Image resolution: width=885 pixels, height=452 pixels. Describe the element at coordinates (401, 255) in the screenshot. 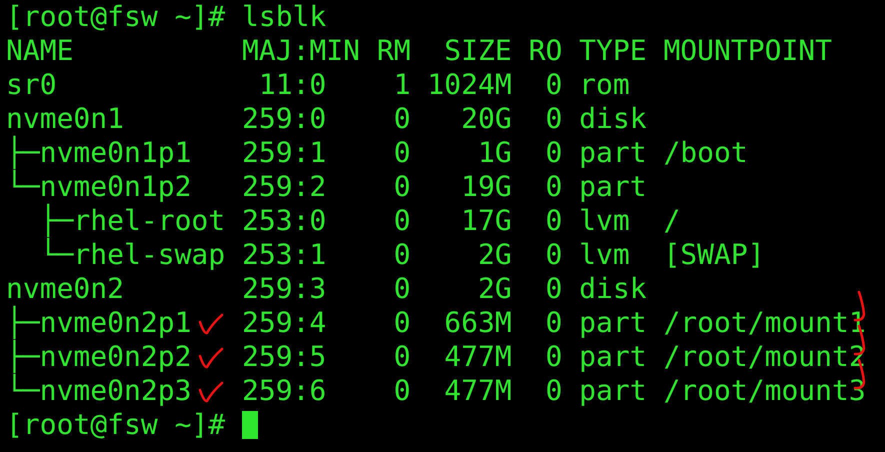

I see `terminal-line: └─rhel-swap 253:1 0 2G 0 lvm [SWAP]` at that location.